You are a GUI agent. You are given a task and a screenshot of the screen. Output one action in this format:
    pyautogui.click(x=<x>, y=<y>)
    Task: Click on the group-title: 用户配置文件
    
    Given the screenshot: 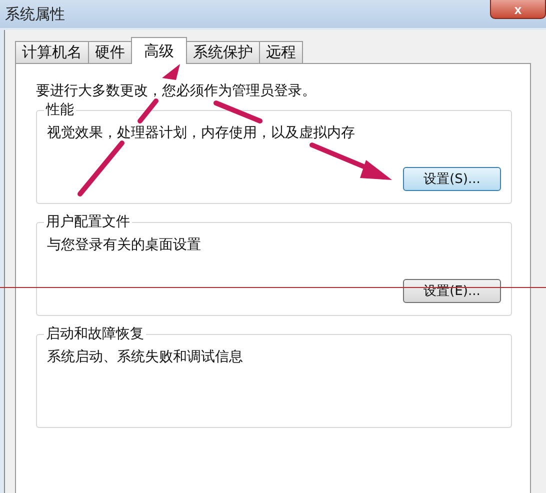 What is the action you would take?
    pyautogui.click(x=88, y=222)
    